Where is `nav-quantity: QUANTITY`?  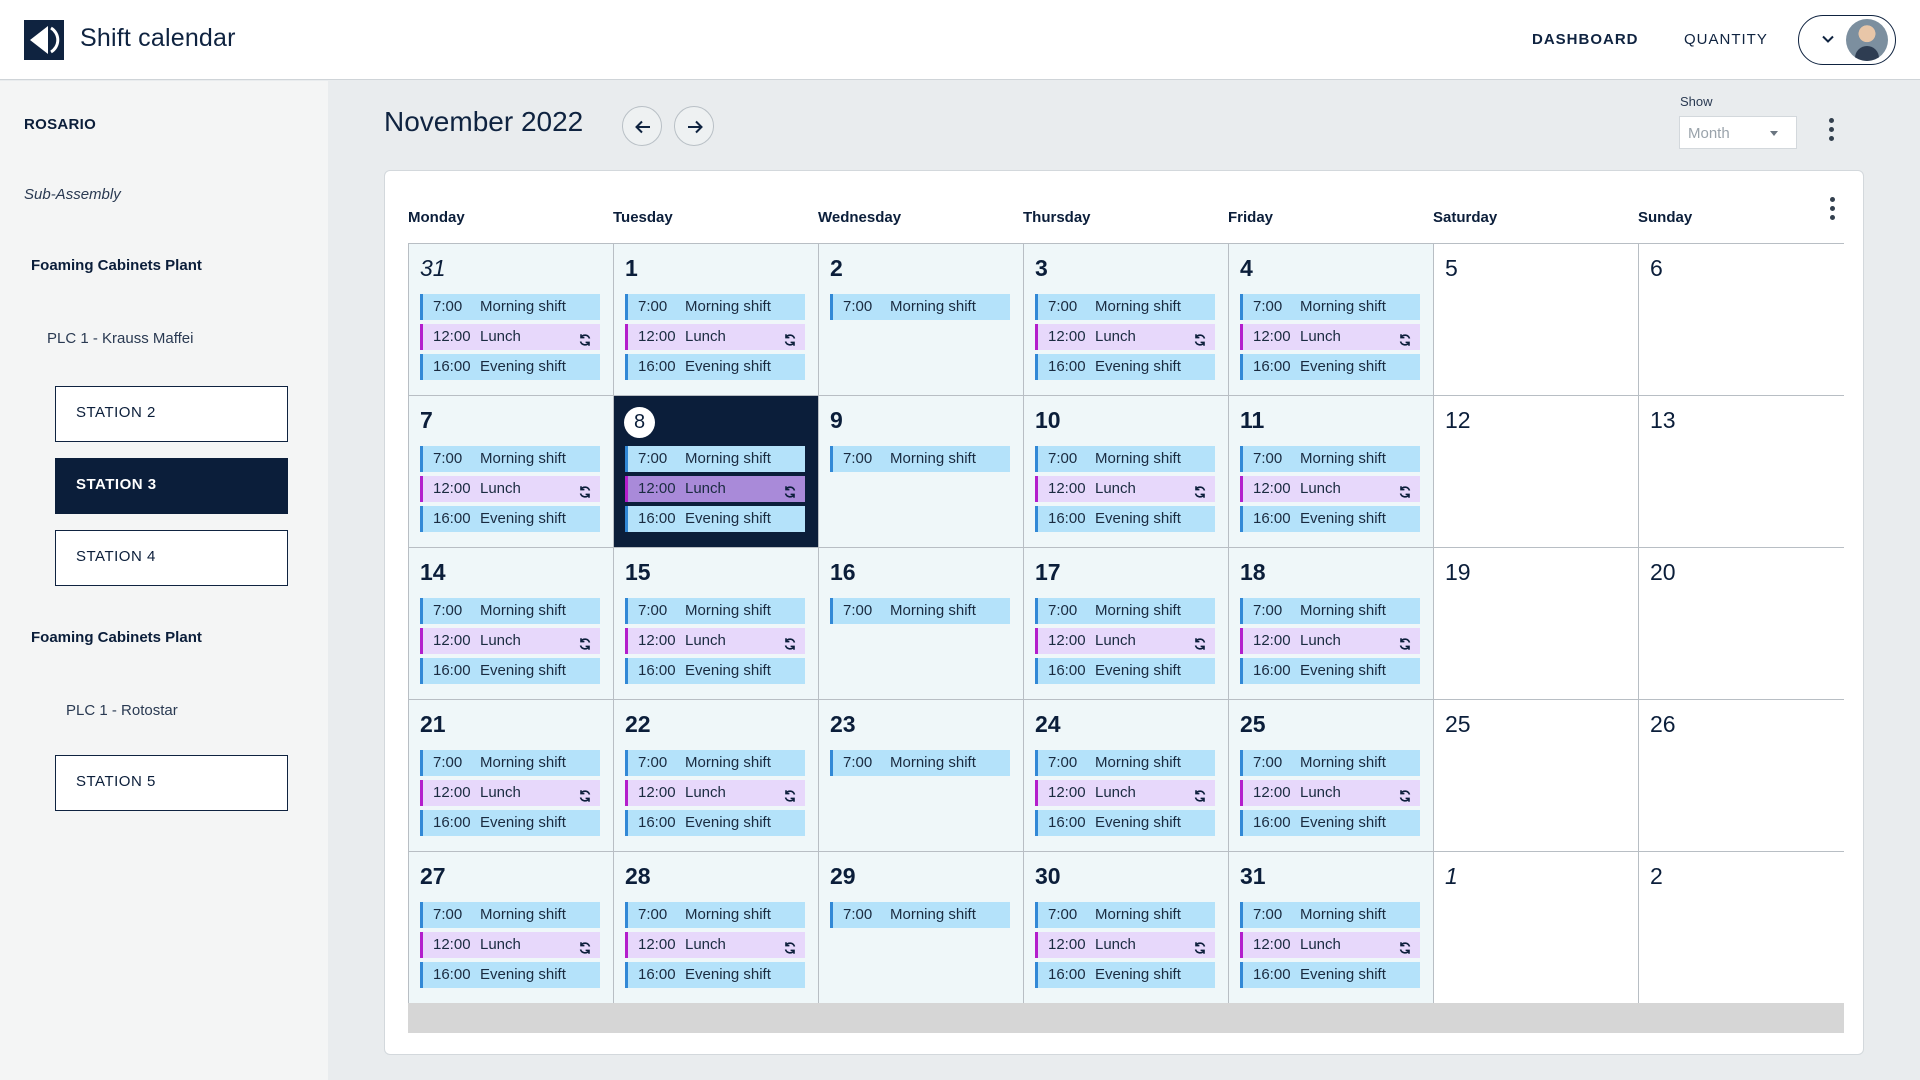
nav-quantity: QUANTITY is located at coordinates (1726, 39).